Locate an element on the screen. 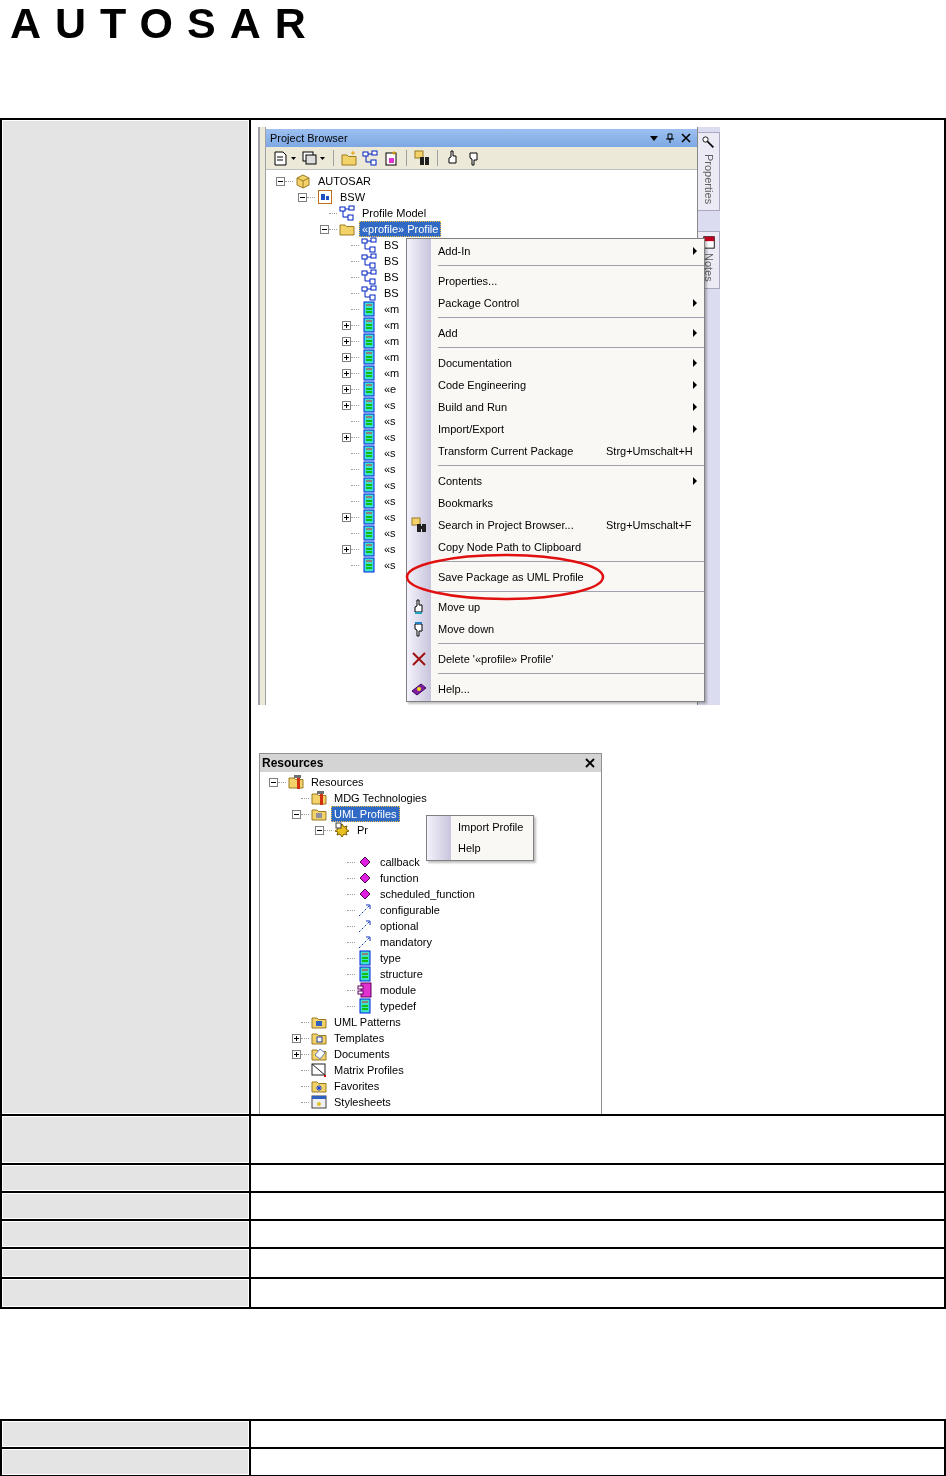 Image resolution: width=946 pixels, height=1476 pixels. menu-item: Save Package as UML Profile is located at coordinates (555, 577).